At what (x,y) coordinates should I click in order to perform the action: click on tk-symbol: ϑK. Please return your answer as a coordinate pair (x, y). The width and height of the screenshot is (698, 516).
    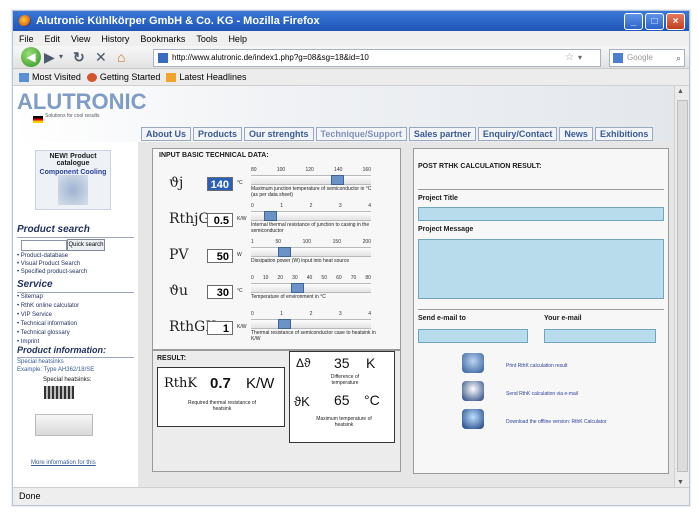
    Looking at the image, I should click on (302, 401).